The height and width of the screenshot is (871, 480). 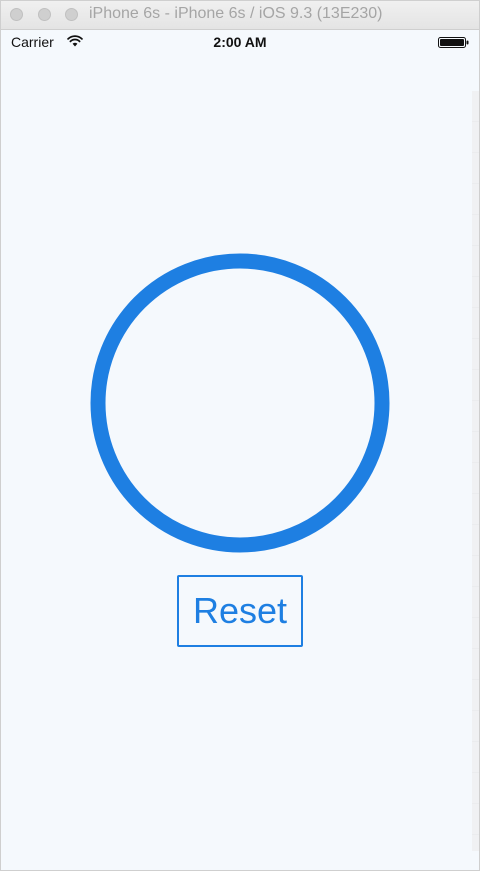 I want to click on battery-icon, so click(x=453, y=42).